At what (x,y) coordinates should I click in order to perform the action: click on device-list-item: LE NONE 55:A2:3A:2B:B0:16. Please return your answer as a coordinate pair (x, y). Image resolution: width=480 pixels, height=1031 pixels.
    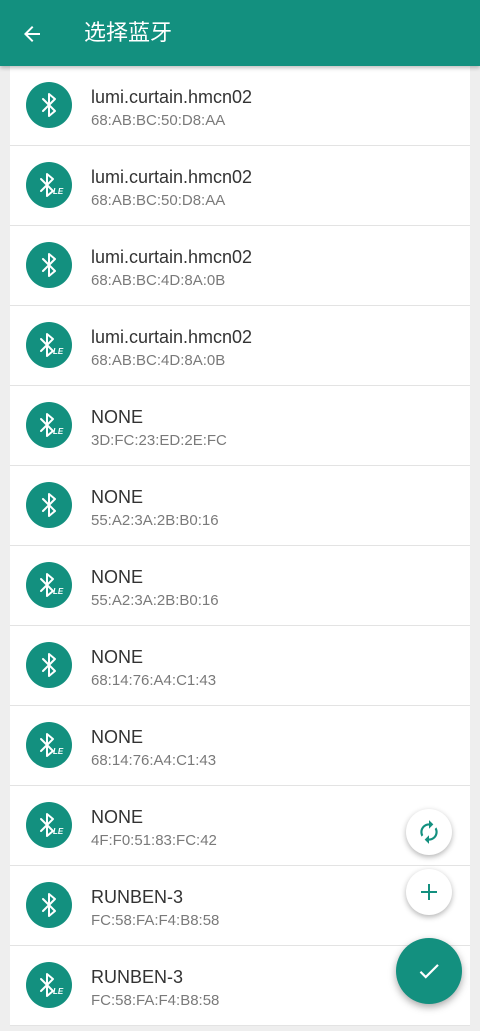
    Looking at the image, I should click on (240, 586).